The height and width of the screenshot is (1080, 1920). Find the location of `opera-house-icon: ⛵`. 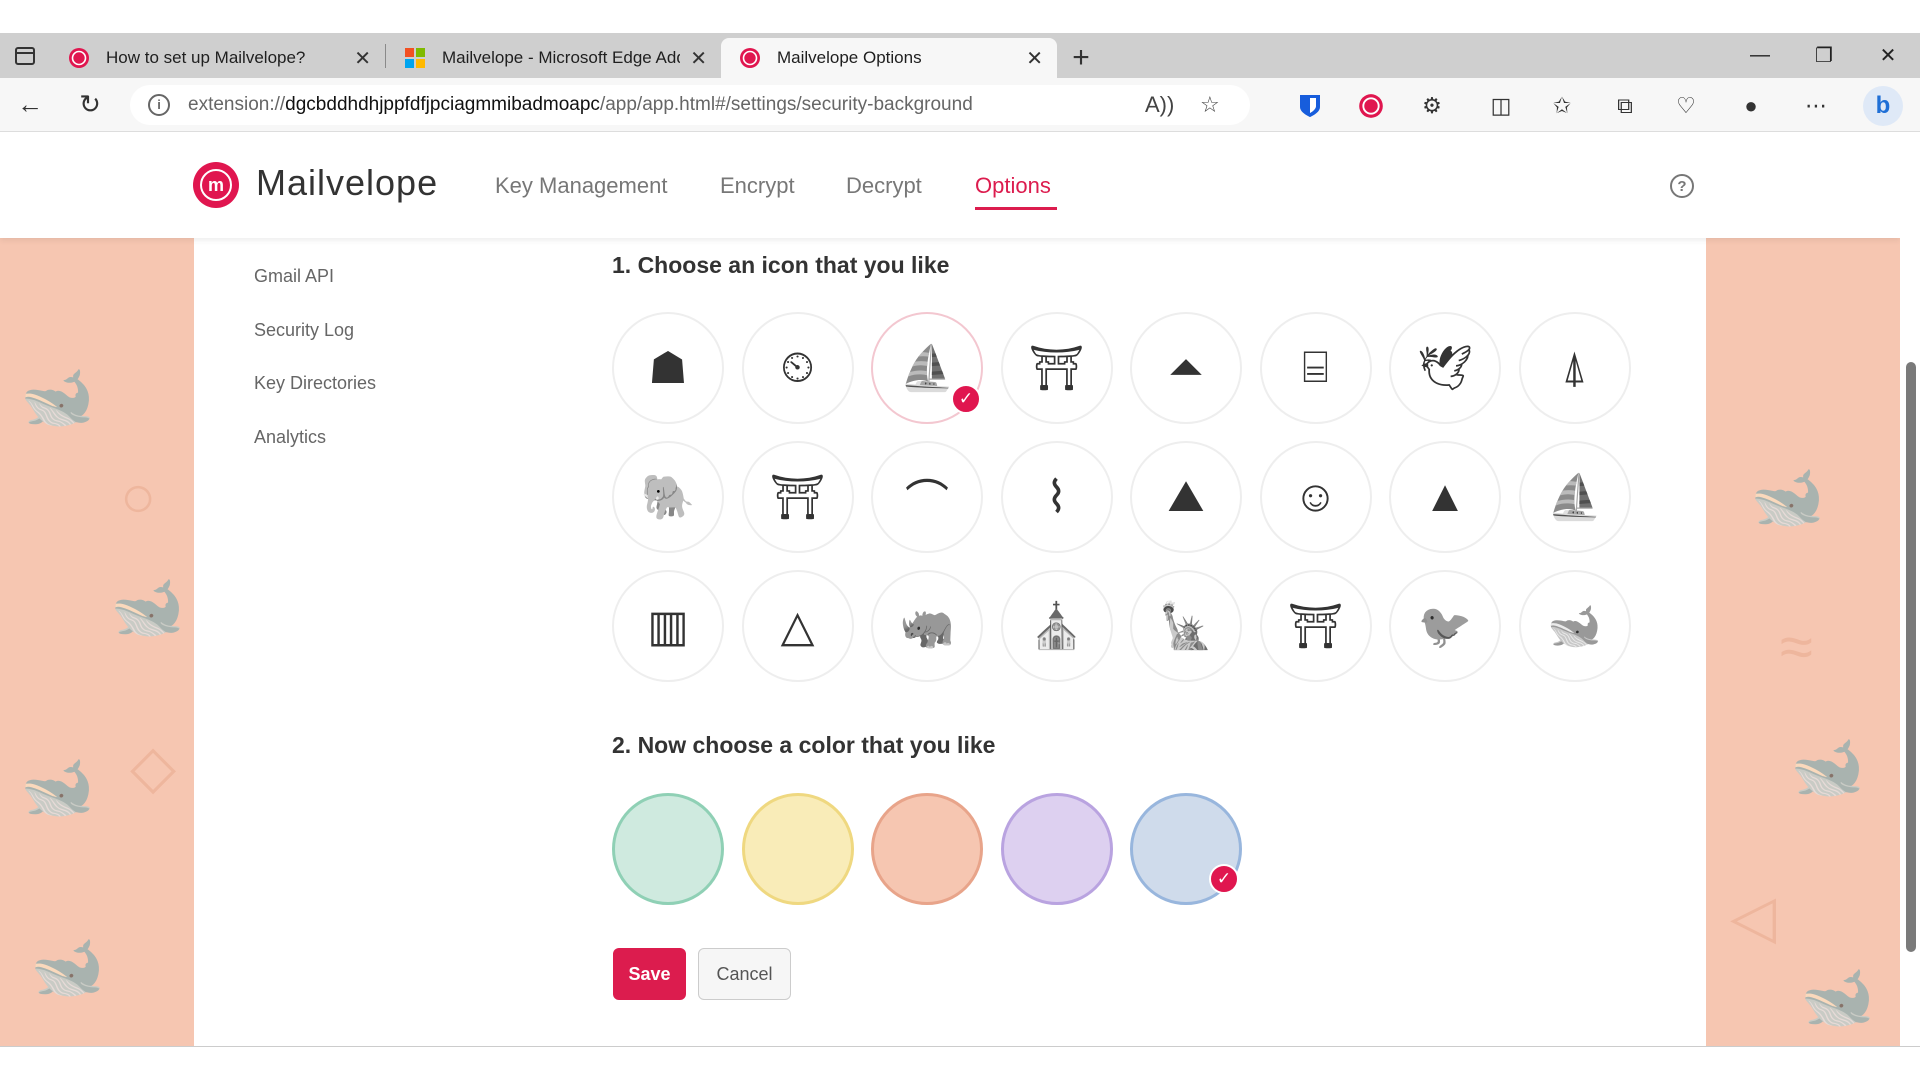

opera-house-icon: ⛵ is located at coordinates (1574, 497).